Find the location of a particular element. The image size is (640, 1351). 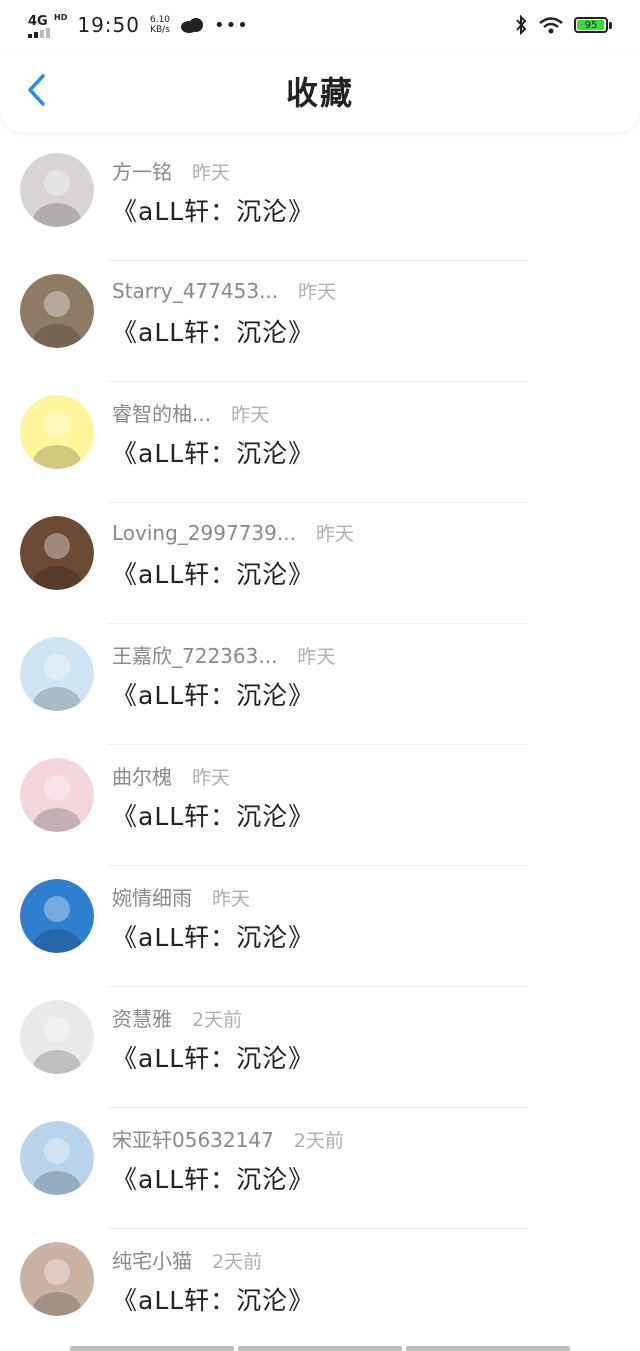

status-right: 95 is located at coordinates (563, 25).